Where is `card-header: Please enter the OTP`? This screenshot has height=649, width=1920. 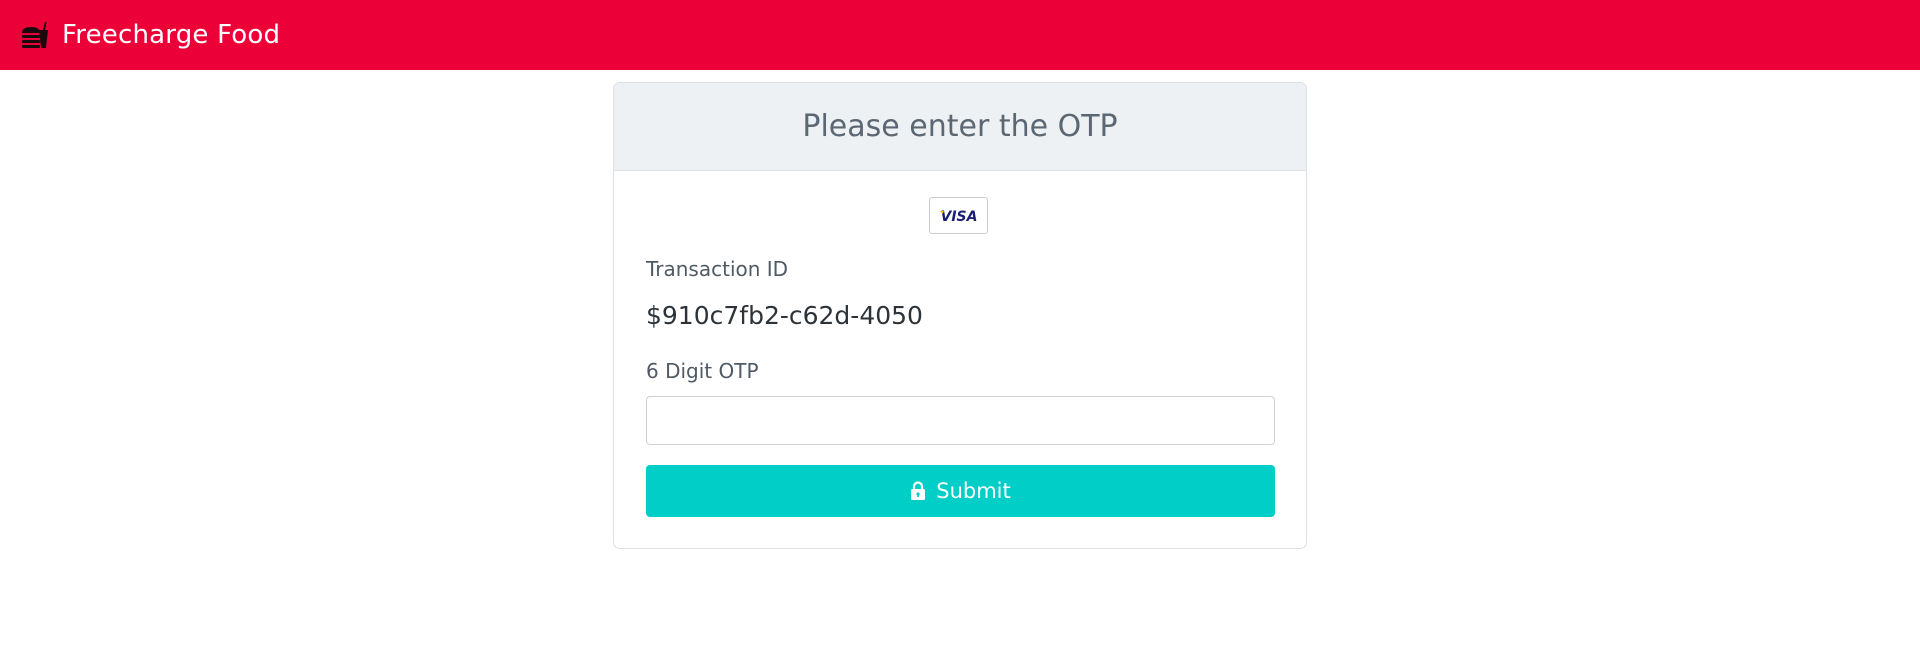 card-header: Please enter the OTP is located at coordinates (960, 127).